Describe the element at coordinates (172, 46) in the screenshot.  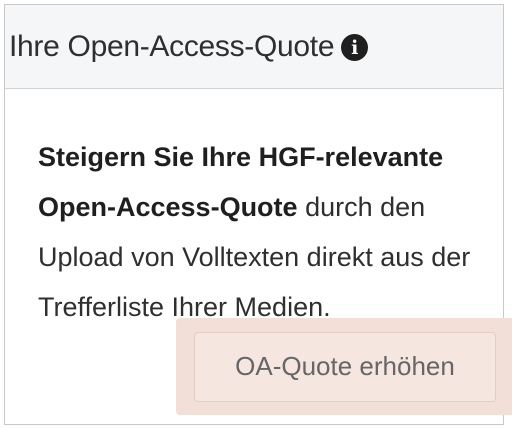
I see `panel-title: Ihre Open-Access-Quote` at that location.